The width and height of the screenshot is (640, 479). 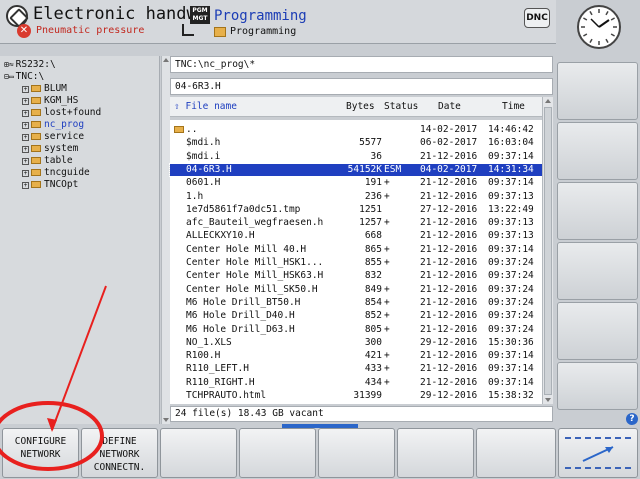 What do you see at coordinates (598, 453) in the screenshot?
I see `softkey-bar-switch-button` at bounding box center [598, 453].